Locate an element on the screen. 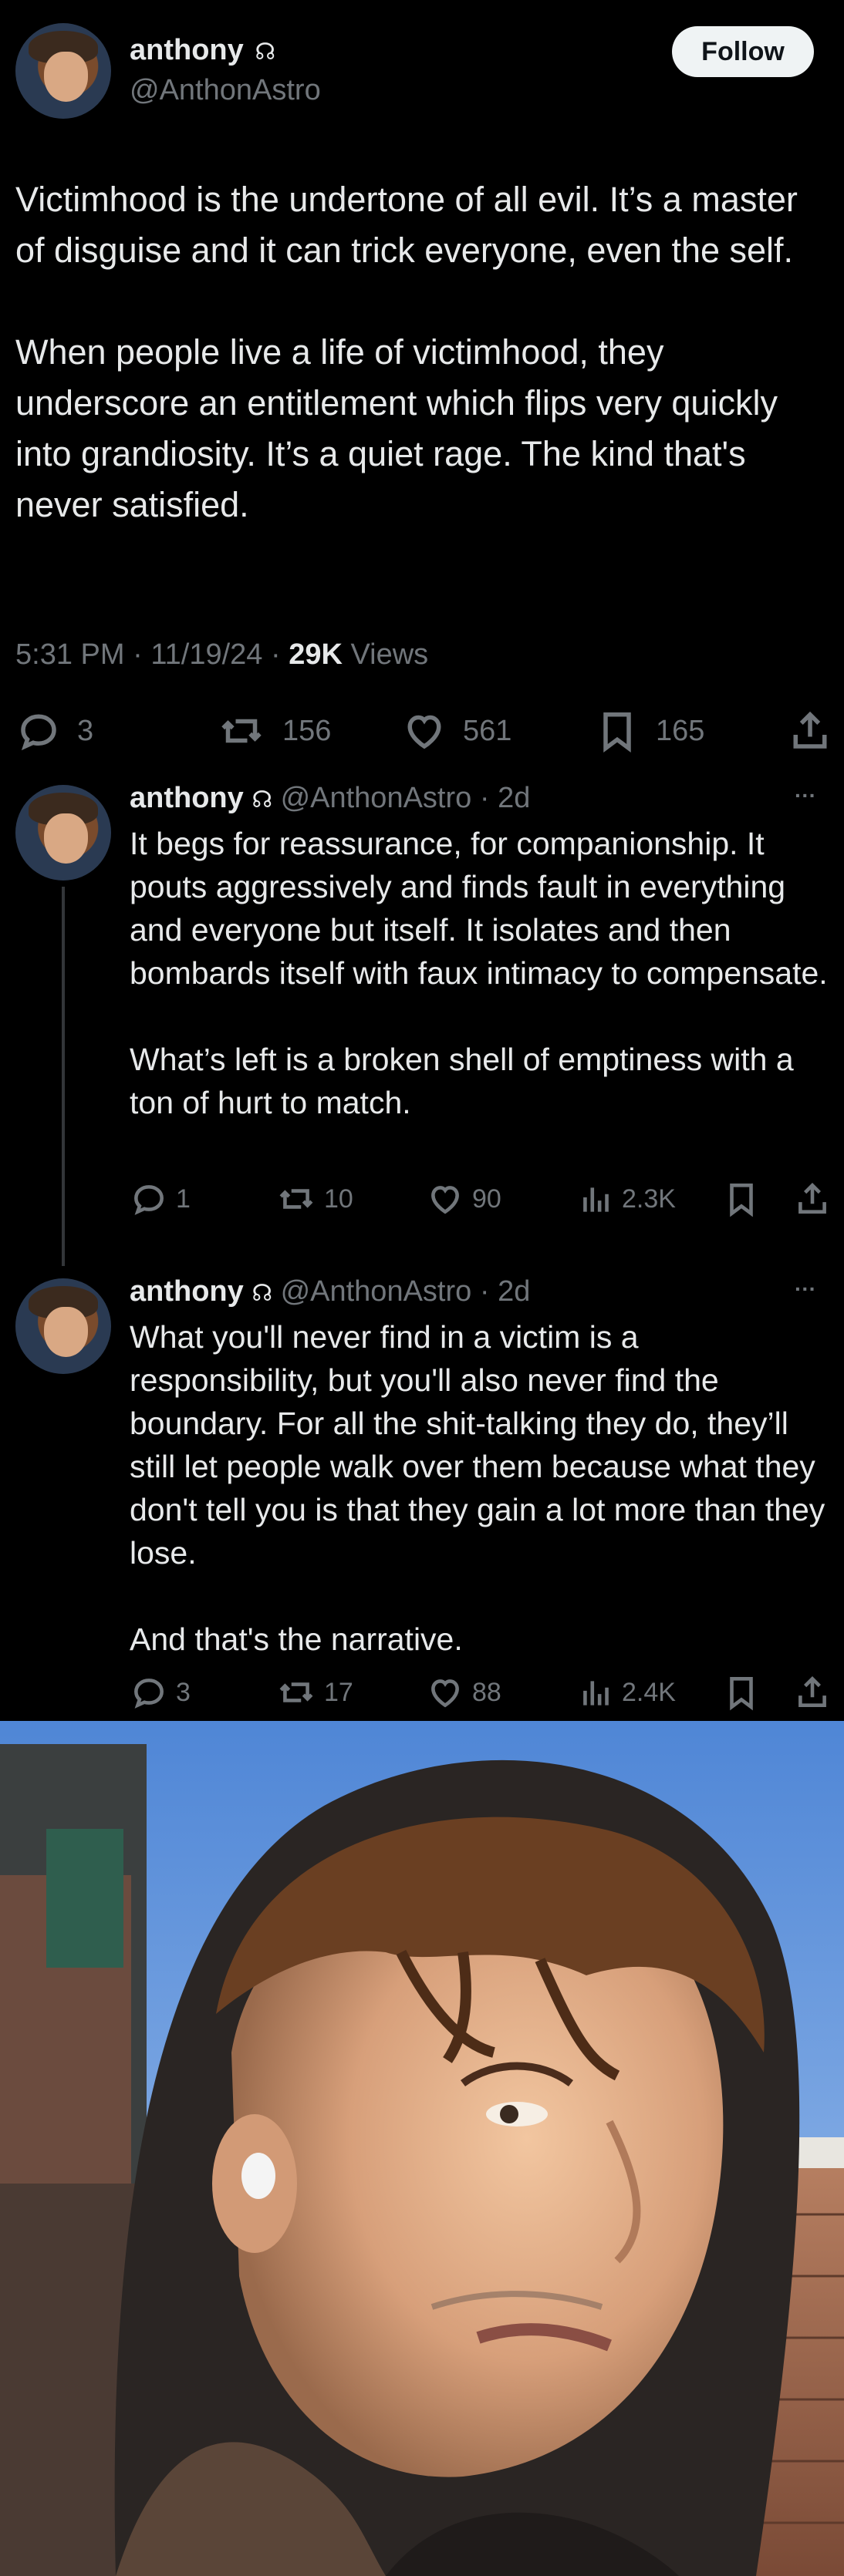 The width and height of the screenshot is (844, 2576). thread-line is located at coordinates (63, 1077).